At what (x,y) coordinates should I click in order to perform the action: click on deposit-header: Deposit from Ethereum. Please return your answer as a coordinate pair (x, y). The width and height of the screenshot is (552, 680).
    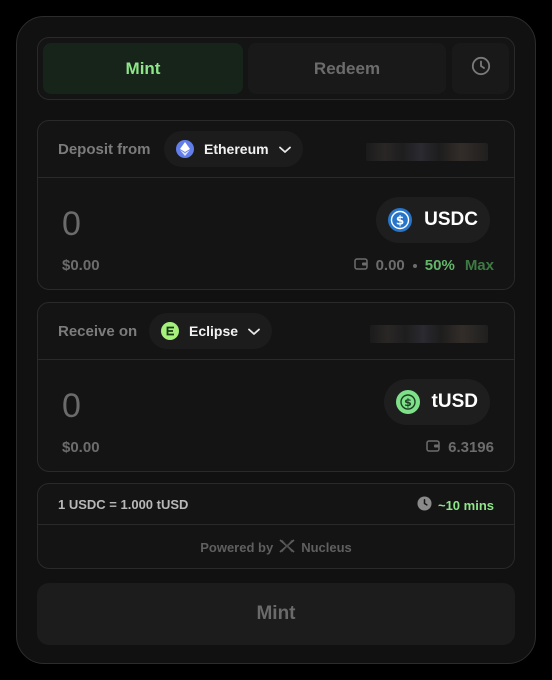
    Looking at the image, I should click on (276, 149).